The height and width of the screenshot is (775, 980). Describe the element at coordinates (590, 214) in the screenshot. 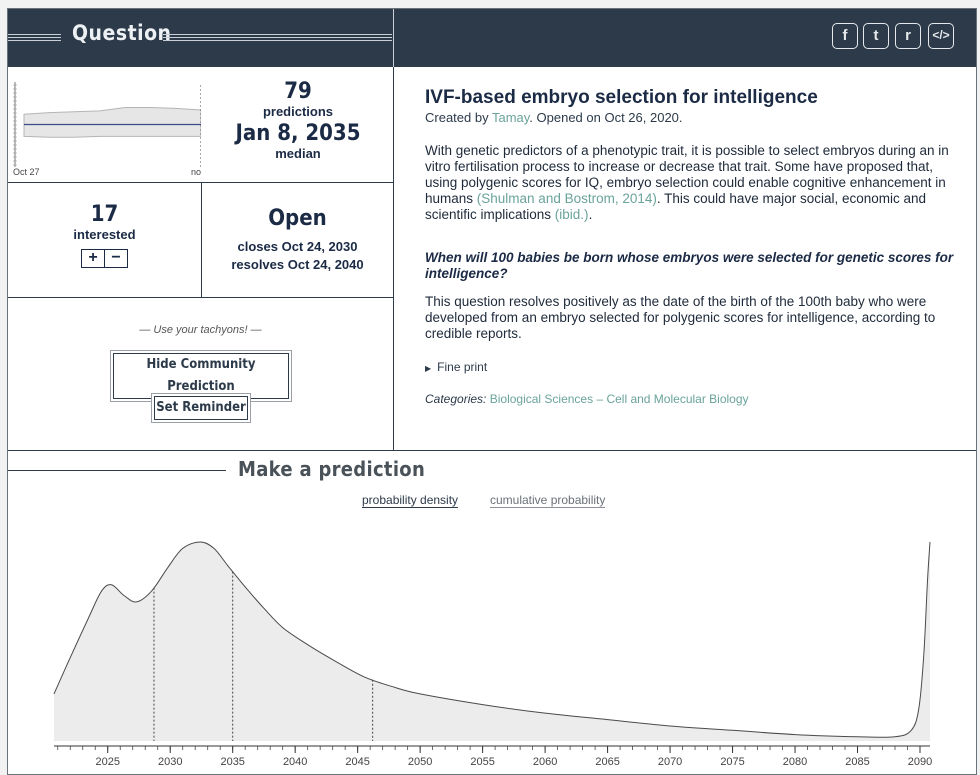

I see `background-text-3: .` at that location.